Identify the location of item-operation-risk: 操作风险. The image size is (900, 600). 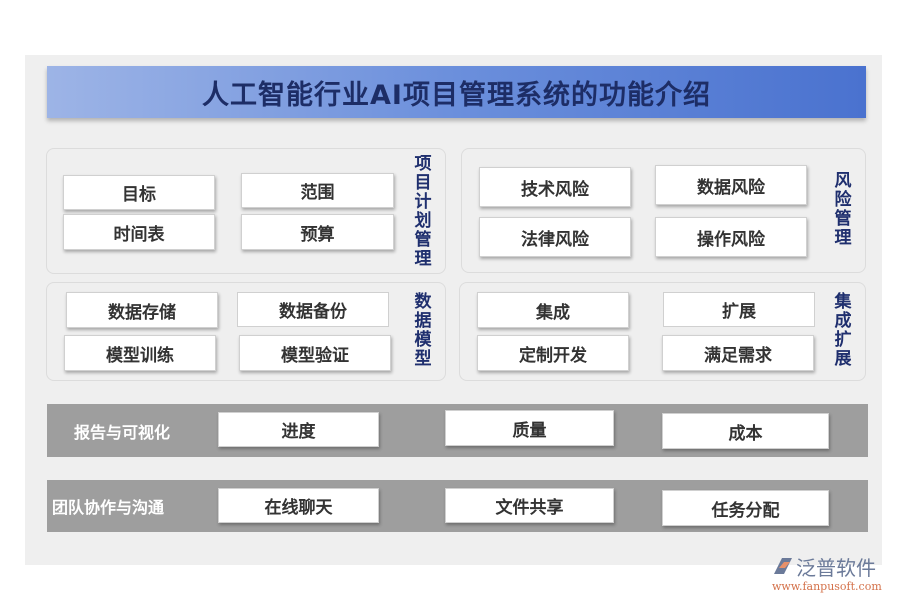
(731, 237).